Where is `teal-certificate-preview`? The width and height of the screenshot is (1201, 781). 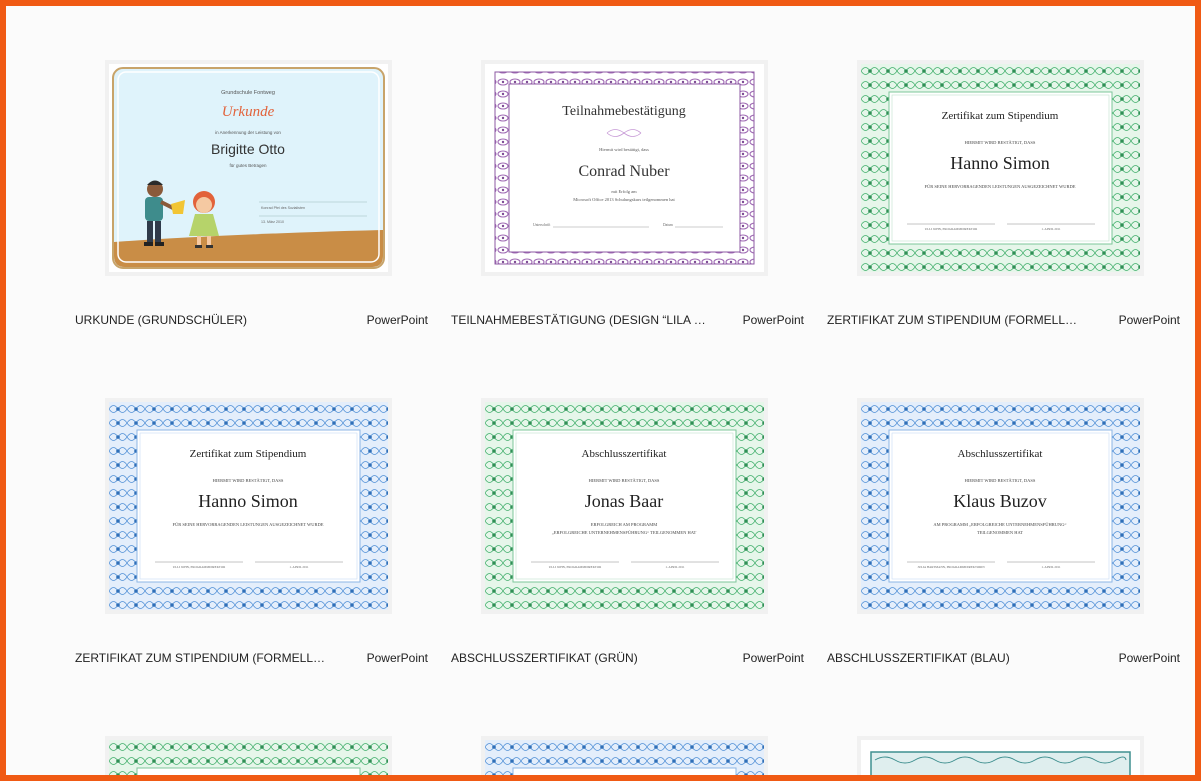
teal-certificate-preview is located at coordinates (1000, 757).